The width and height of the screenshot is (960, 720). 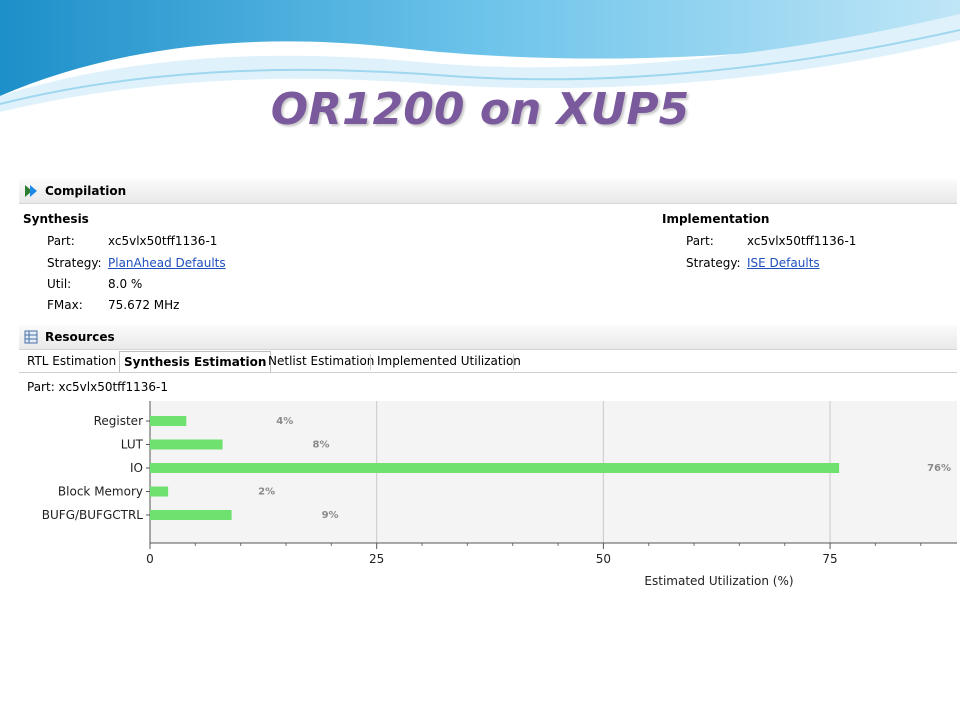 What do you see at coordinates (80, 337) in the screenshot?
I see `resources-header-label: Resources` at bounding box center [80, 337].